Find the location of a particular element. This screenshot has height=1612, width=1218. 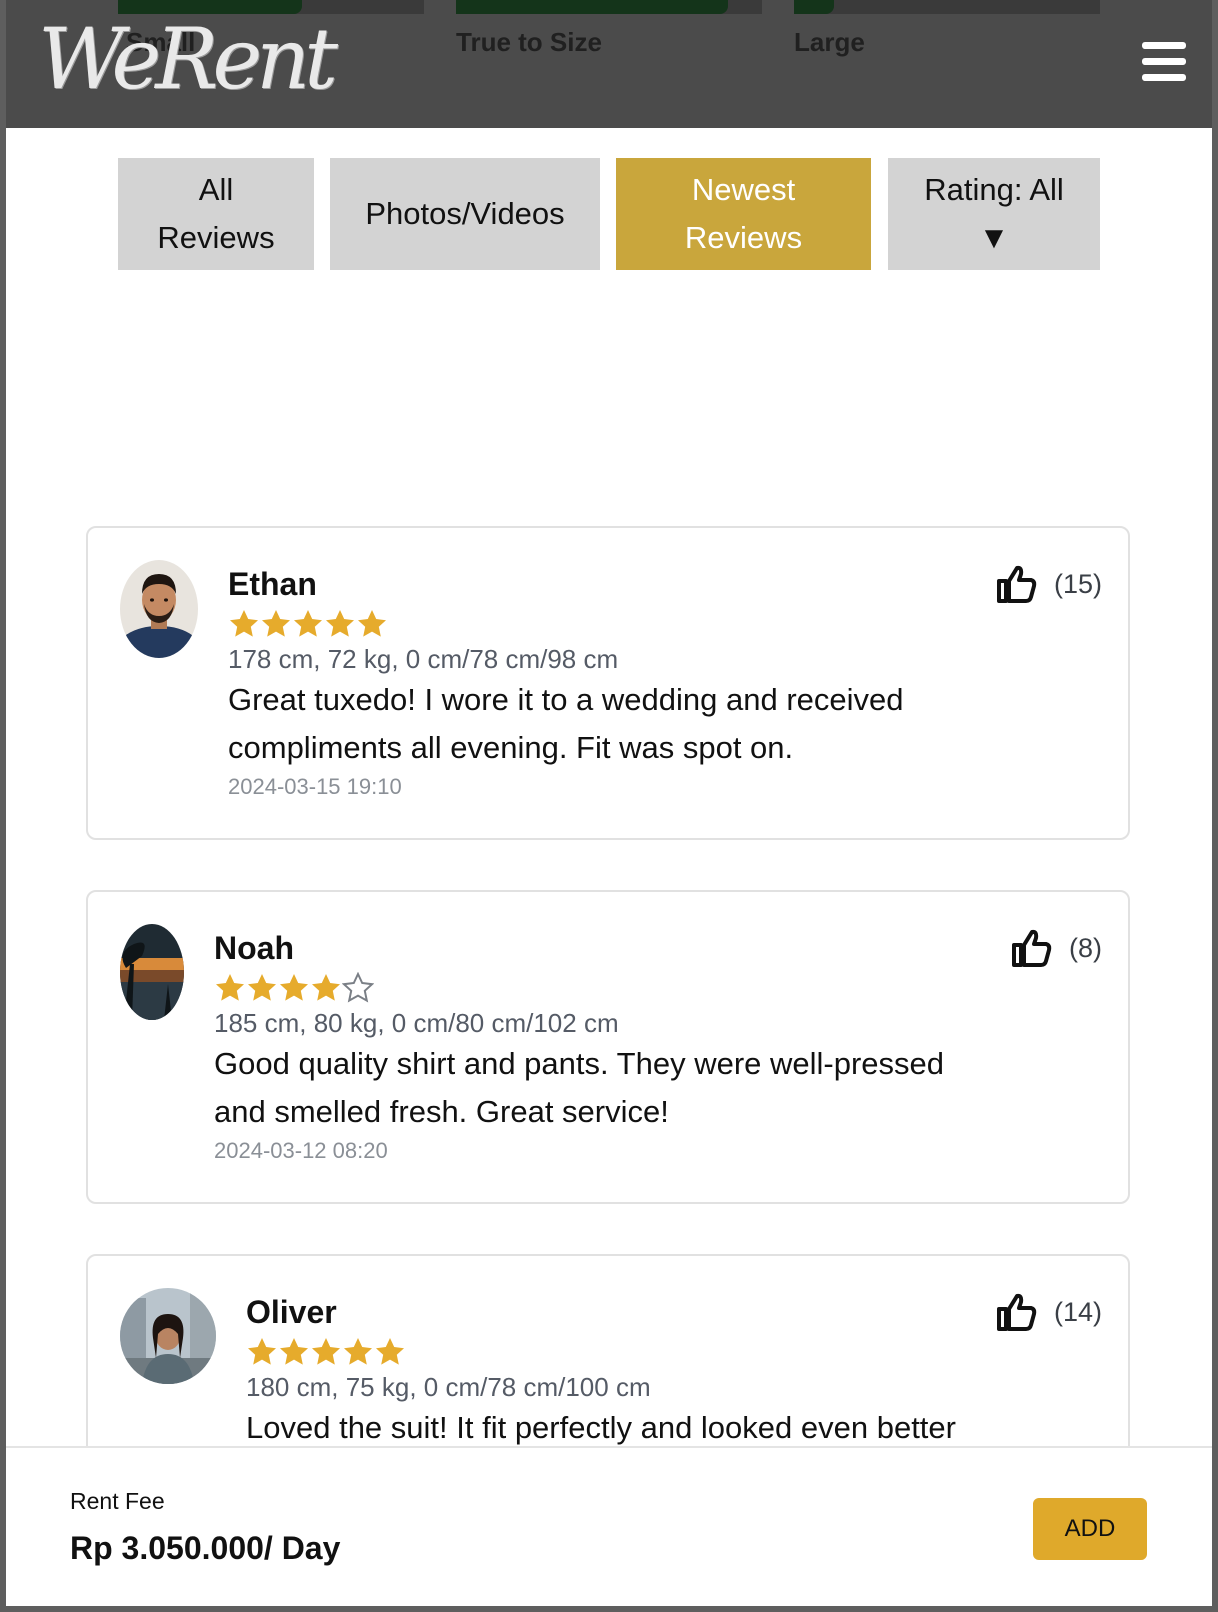

add-button: ADD is located at coordinates (1090, 1529).